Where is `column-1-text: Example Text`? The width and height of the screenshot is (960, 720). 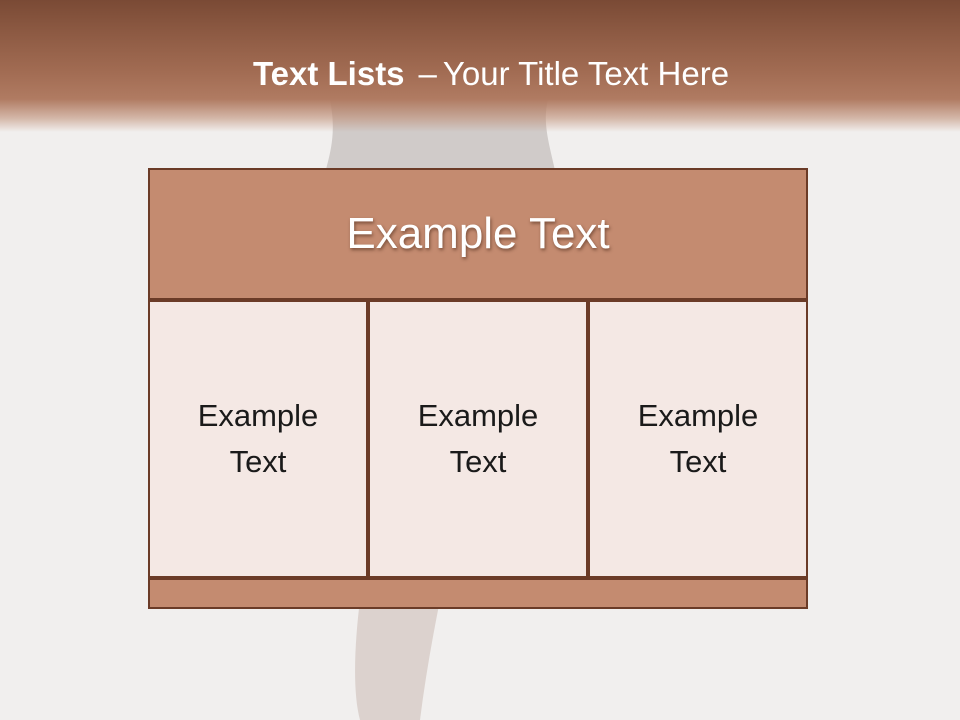
column-1-text: Example Text is located at coordinates (258, 438).